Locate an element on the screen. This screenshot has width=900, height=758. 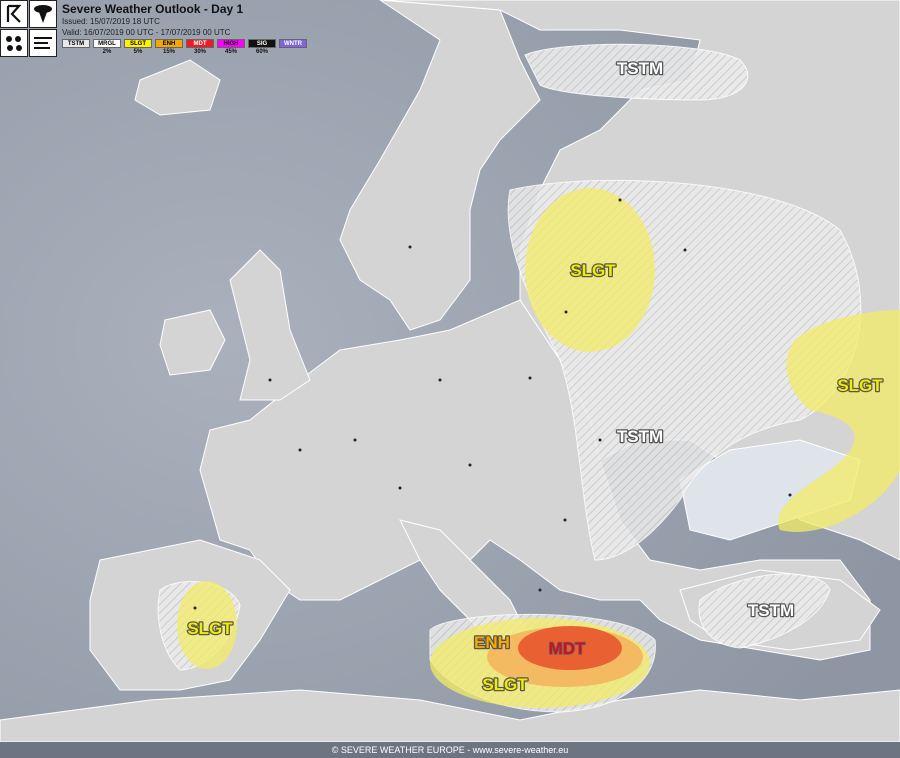
label-mdt: MDT is located at coordinates (567, 648).